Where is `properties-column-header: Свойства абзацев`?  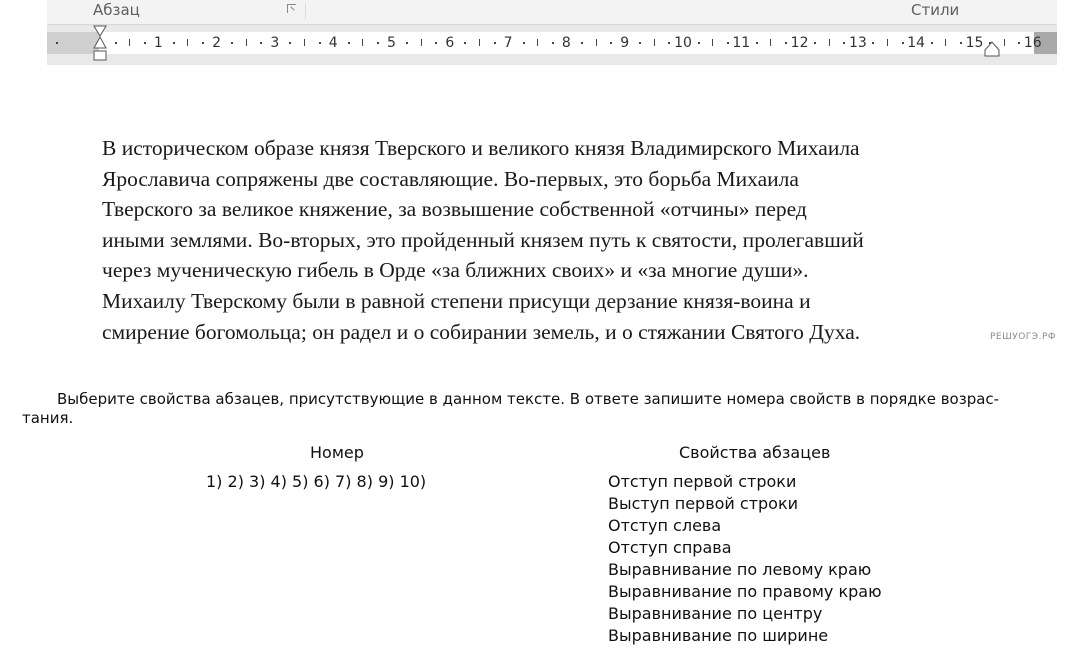 properties-column-header: Свойства абзацев is located at coordinates (755, 452).